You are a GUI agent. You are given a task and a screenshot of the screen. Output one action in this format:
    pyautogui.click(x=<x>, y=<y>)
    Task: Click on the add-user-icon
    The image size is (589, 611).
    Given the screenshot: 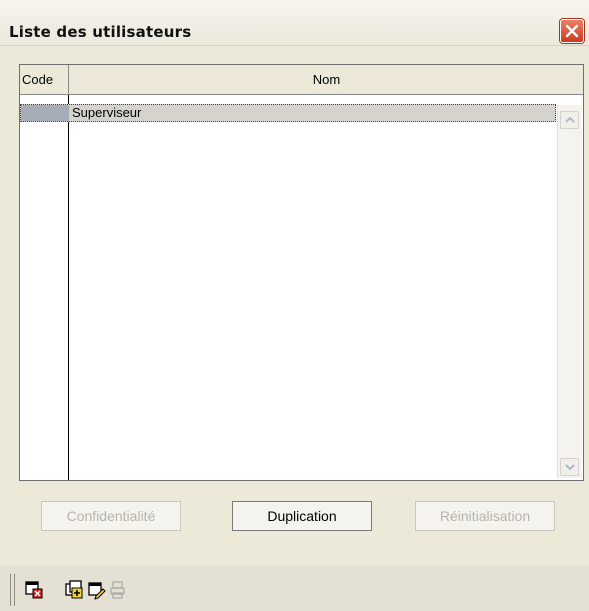 What is the action you would take?
    pyautogui.click(x=74, y=589)
    